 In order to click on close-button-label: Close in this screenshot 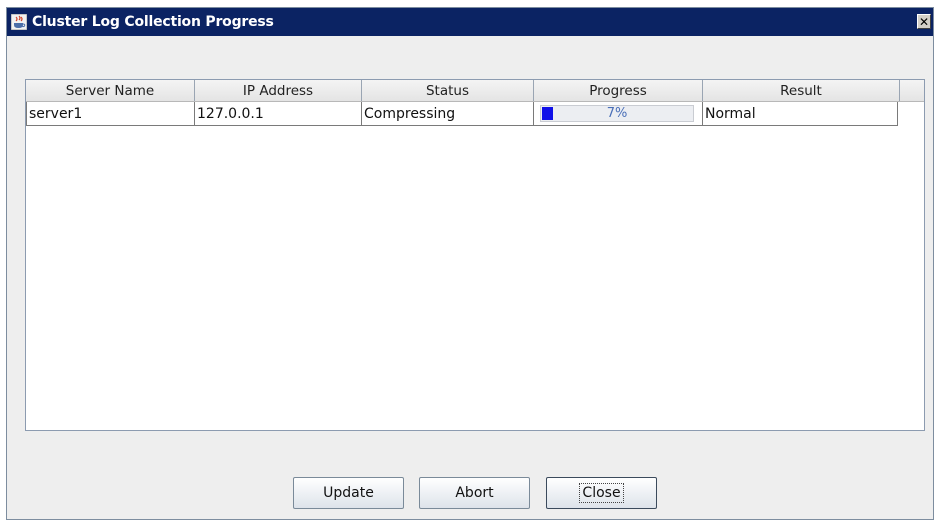, I will do `click(601, 493)`.